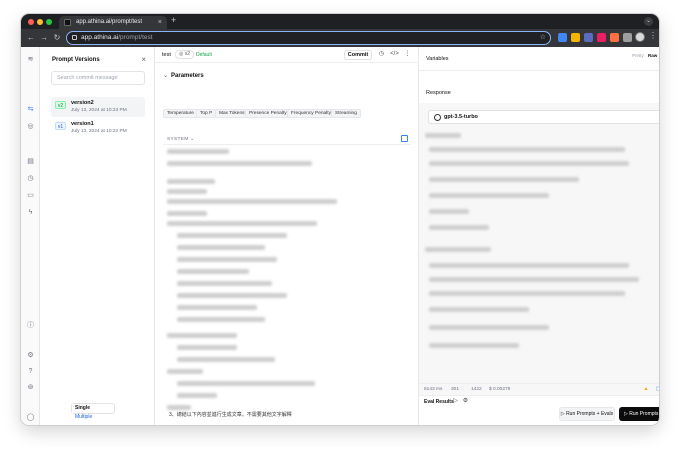 Image resolution: width=680 pixels, height=453 pixels. What do you see at coordinates (346, 113) in the screenshot?
I see `param-streaming: Streaming` at bounding box center [346, 113].